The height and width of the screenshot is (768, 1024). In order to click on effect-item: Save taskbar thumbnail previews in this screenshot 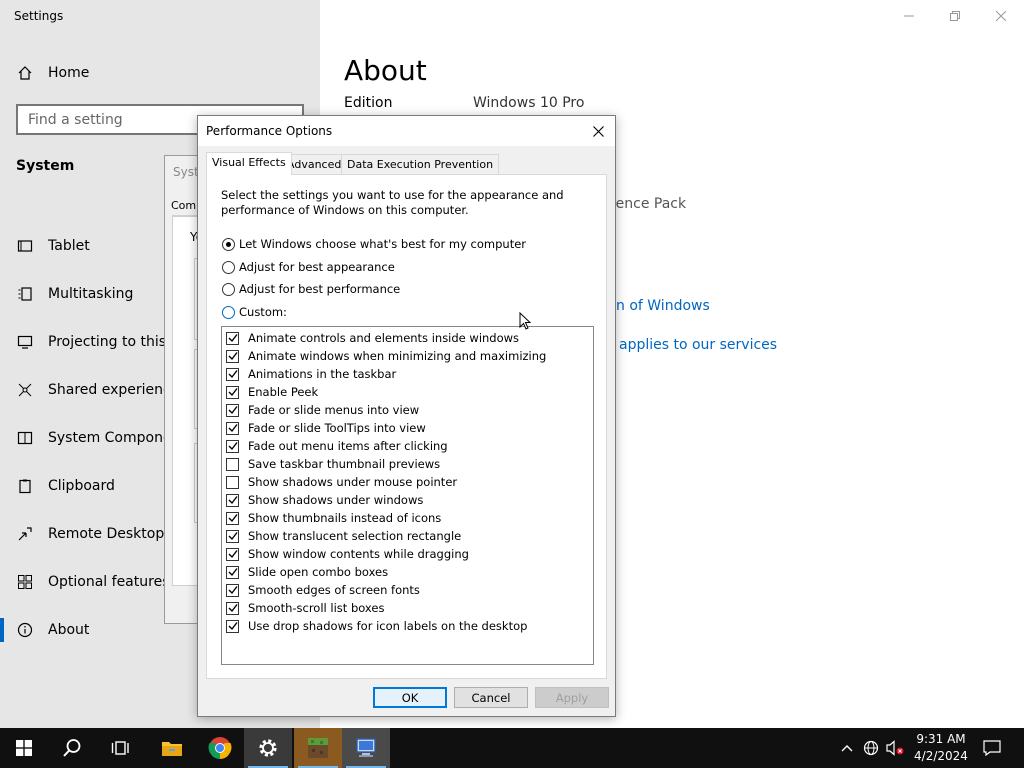, I will do `click(407, 464)`.